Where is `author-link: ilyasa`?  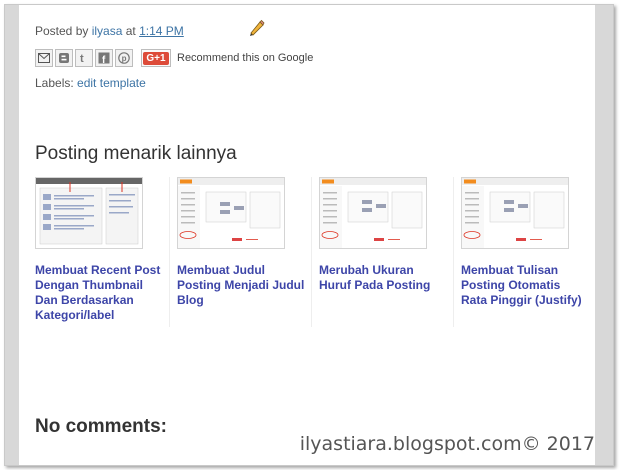 author-link: ilyasa is located at coordinates (107, 31).